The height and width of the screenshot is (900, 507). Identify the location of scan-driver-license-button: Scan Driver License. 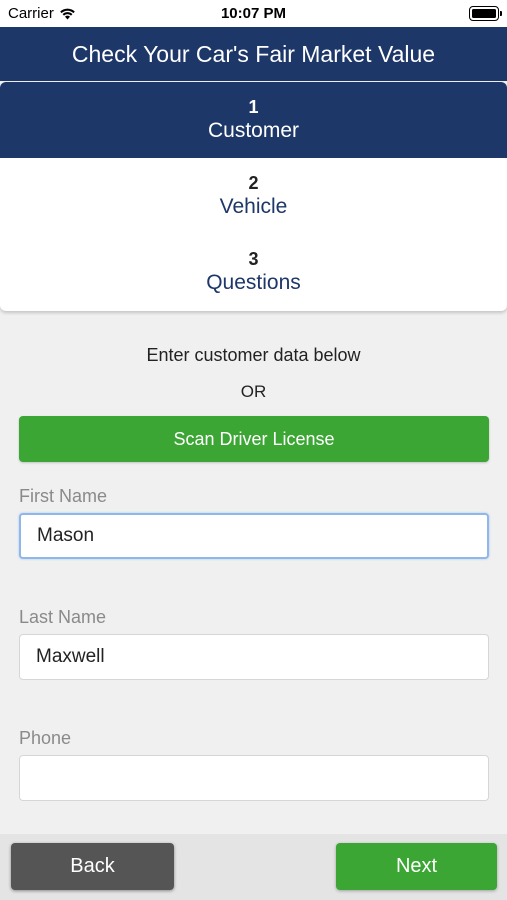
(254, 439).